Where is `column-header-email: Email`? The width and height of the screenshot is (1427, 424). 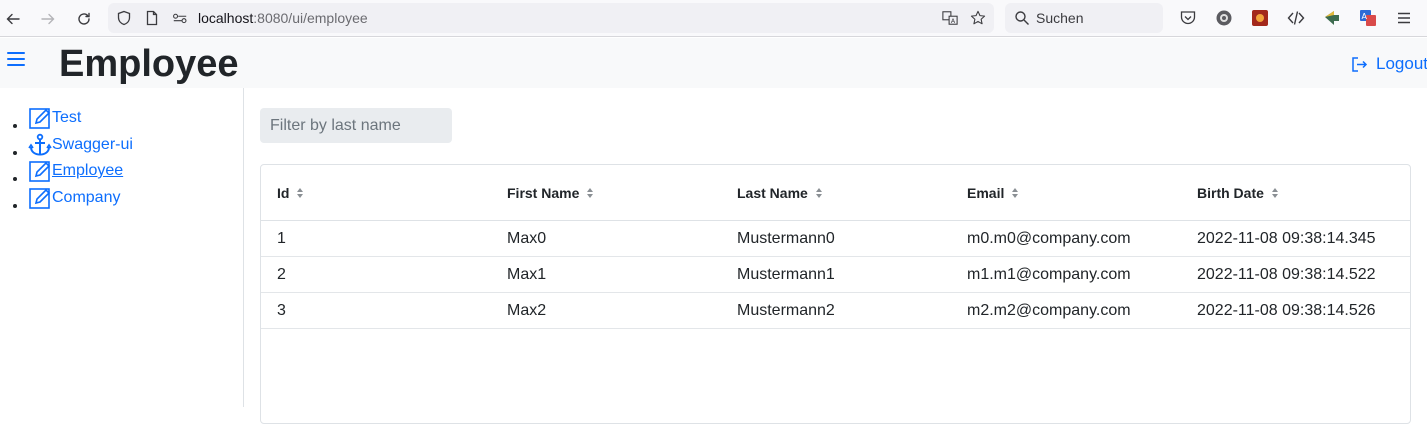
column-header-email: Email is located at coordinates (993, 193).